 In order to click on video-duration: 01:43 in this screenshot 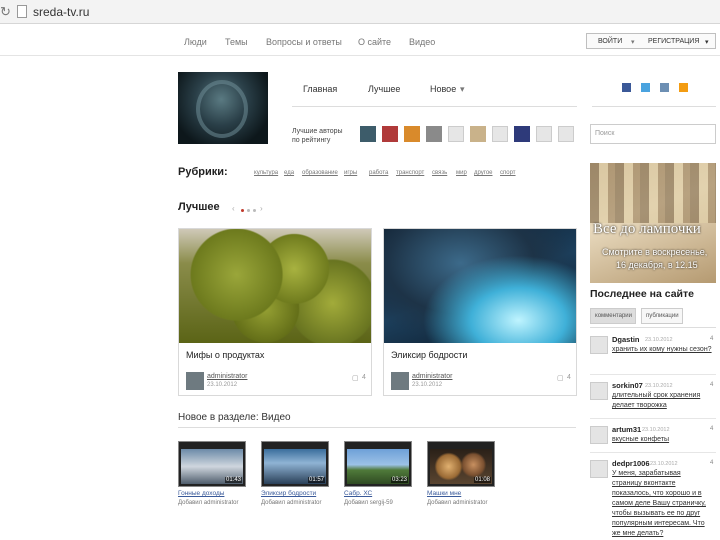, I will do `click(233, 480)`.